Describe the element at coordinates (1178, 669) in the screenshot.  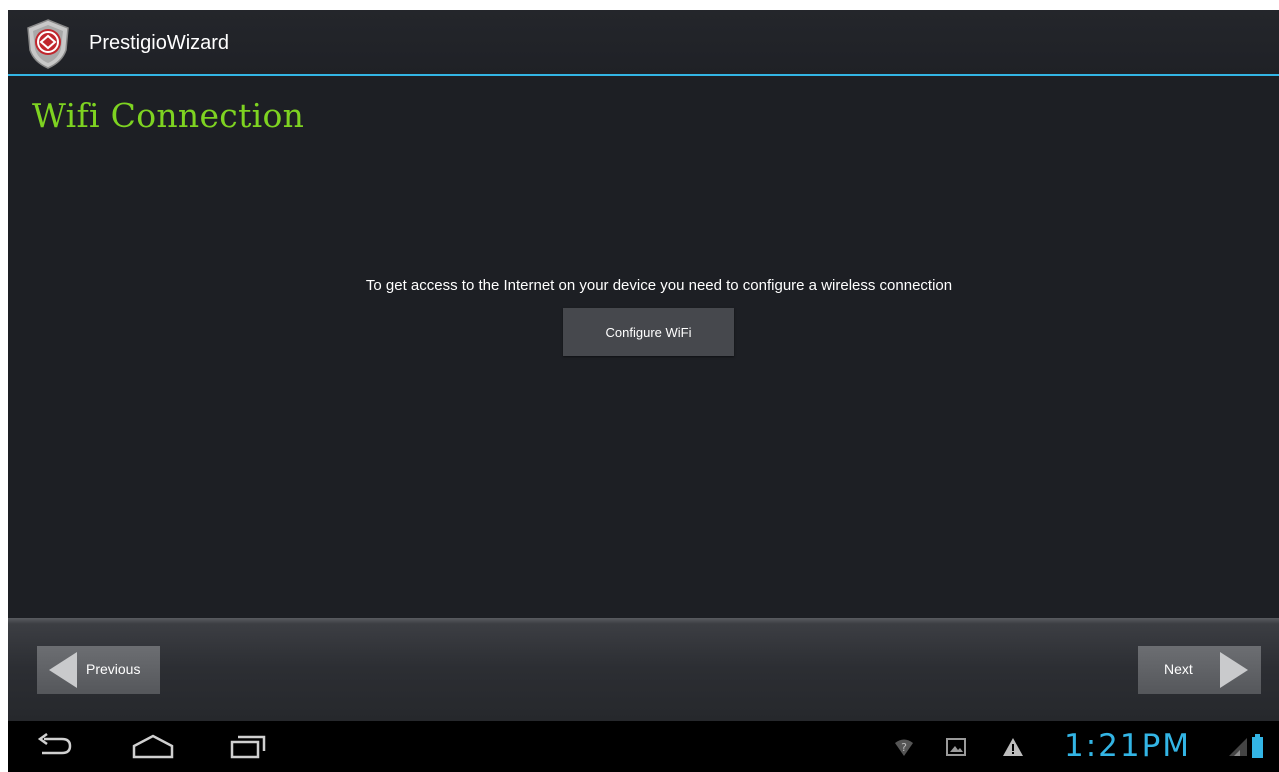
I see `next-label: Next` at that location.